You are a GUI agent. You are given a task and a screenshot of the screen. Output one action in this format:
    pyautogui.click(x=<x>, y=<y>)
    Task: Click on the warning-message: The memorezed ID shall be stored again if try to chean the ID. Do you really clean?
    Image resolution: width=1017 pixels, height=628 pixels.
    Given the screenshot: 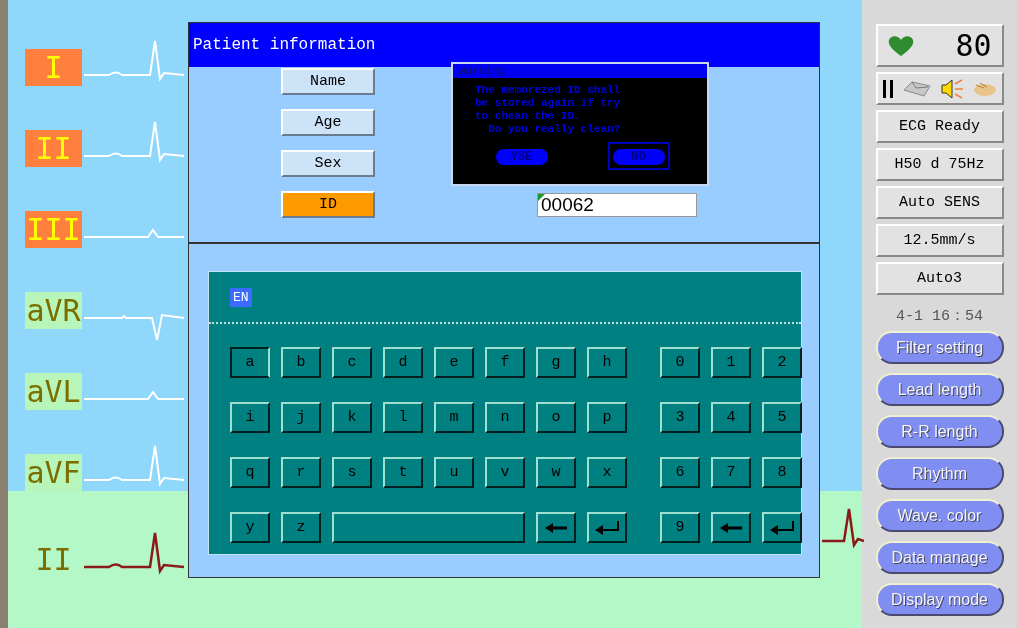 What is the action you would take?
    pyautogui.click(x=548, y=109)
    